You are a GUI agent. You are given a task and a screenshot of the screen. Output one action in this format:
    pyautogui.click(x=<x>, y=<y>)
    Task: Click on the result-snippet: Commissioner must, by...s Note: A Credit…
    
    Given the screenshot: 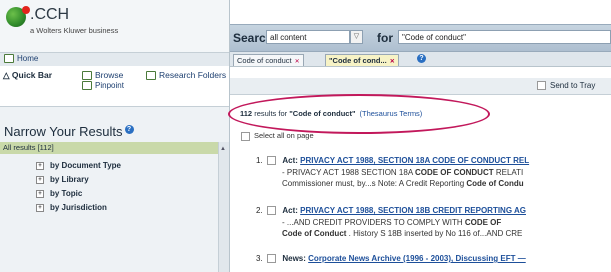 What is the action you would take?
    pyautogui.click(x=403, y=183)
    